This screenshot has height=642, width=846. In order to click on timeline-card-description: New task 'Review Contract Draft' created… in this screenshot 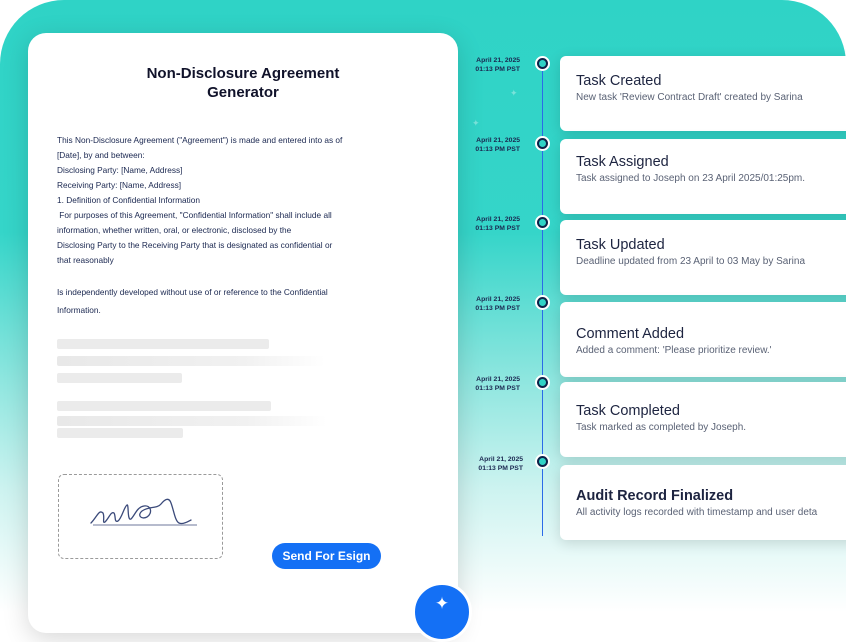, I will do `click(689, 97)`.